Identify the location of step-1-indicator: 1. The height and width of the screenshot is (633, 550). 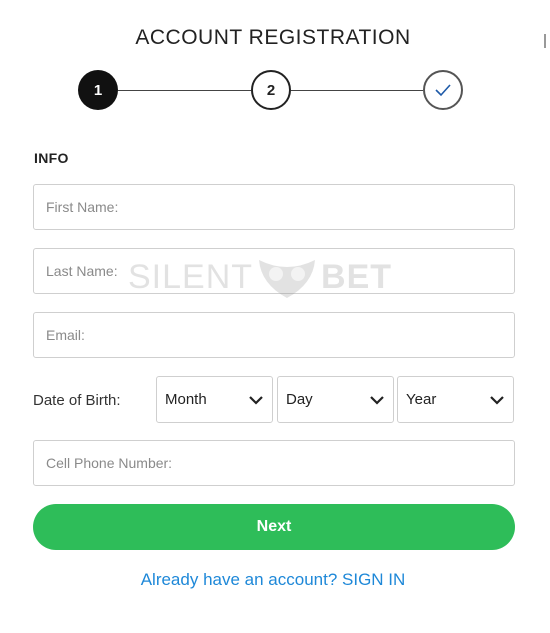
(98, 90).